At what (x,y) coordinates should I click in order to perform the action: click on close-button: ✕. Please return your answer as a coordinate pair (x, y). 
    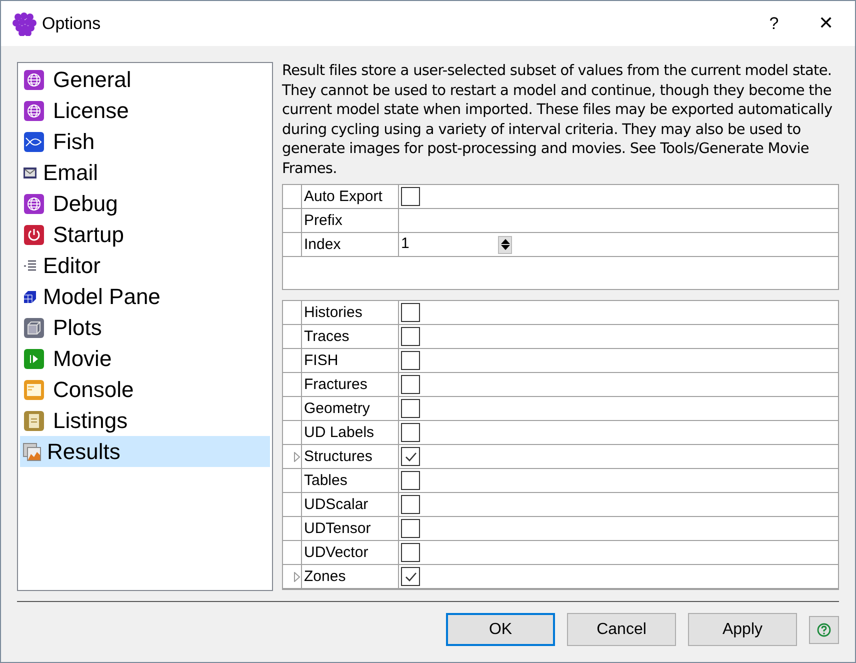
    Looking at the image, I should click on (826, 23).